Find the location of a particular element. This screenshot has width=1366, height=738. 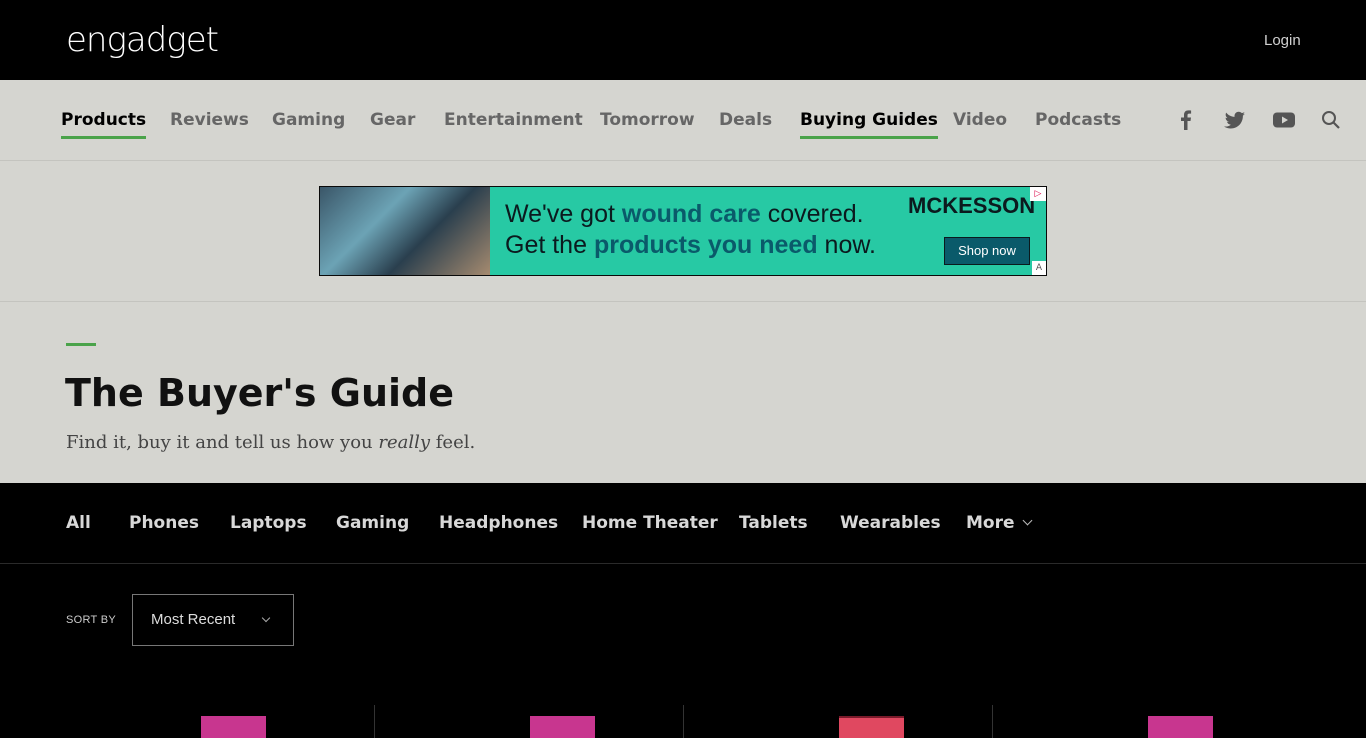

sort-label: SORT BY is located at coordinates (91, 620).